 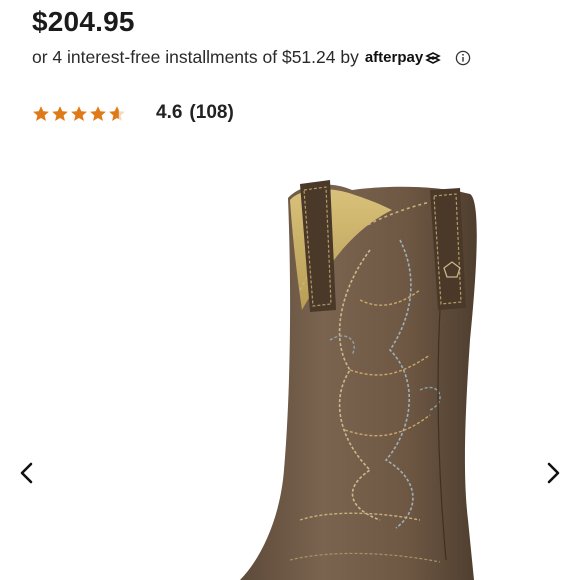 I want to click on chevron-left-icon, so click(x=26, y=473).